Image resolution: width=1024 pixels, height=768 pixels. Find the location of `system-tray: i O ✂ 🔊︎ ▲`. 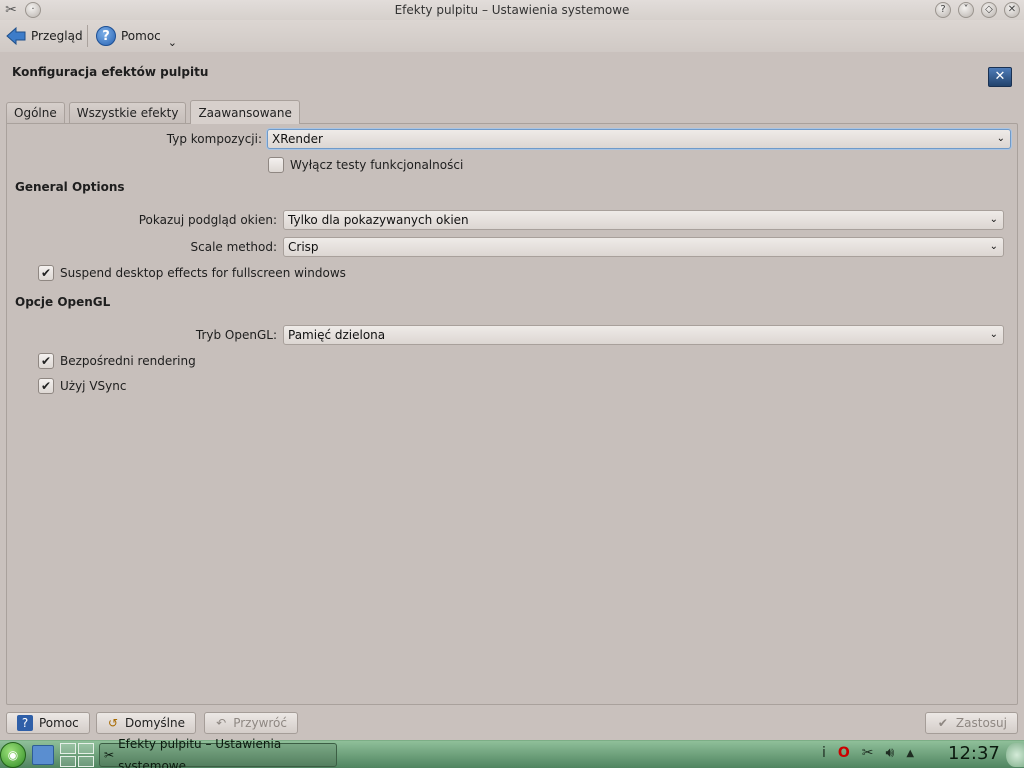

system-tray: i O ✂ 🔊︎ ▲ is located at coordinates (868, 753).